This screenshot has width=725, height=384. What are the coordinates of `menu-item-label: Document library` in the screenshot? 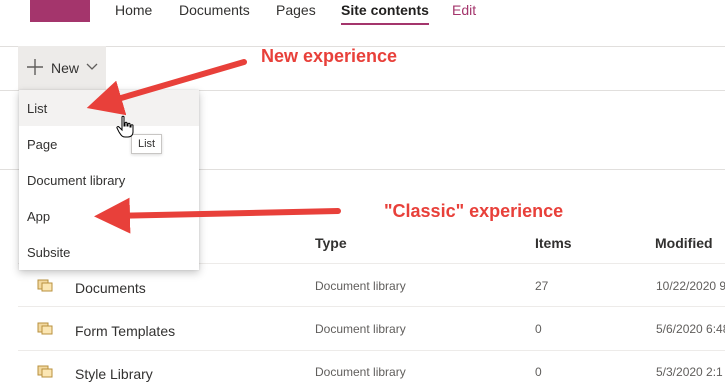 It's located at (76, 180).